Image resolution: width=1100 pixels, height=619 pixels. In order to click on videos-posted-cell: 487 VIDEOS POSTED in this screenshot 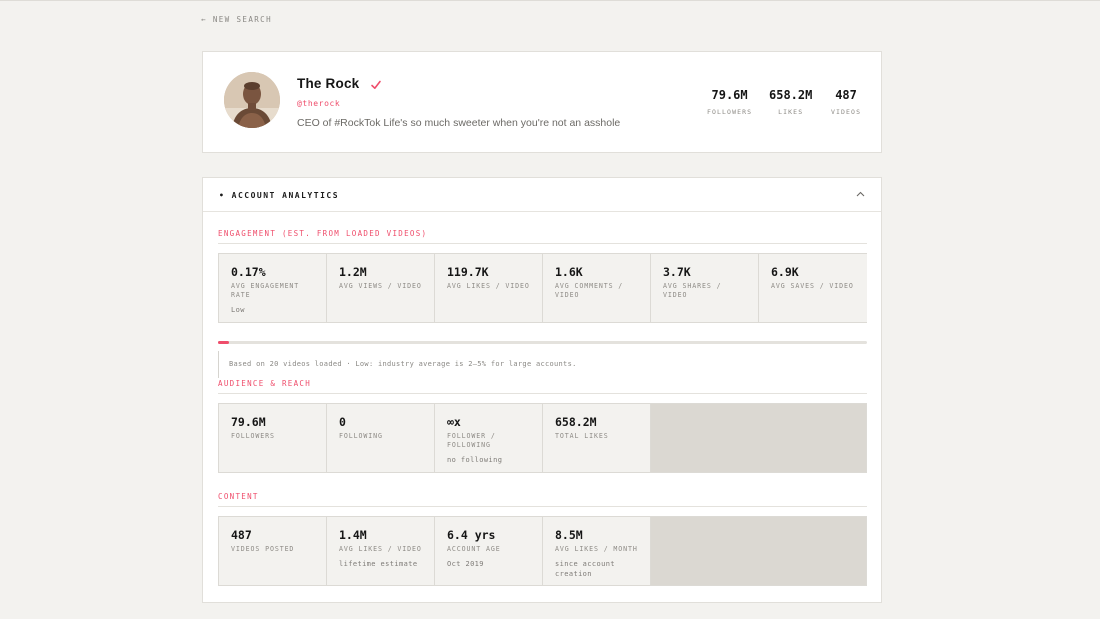, I will do `click(273, 551)`.